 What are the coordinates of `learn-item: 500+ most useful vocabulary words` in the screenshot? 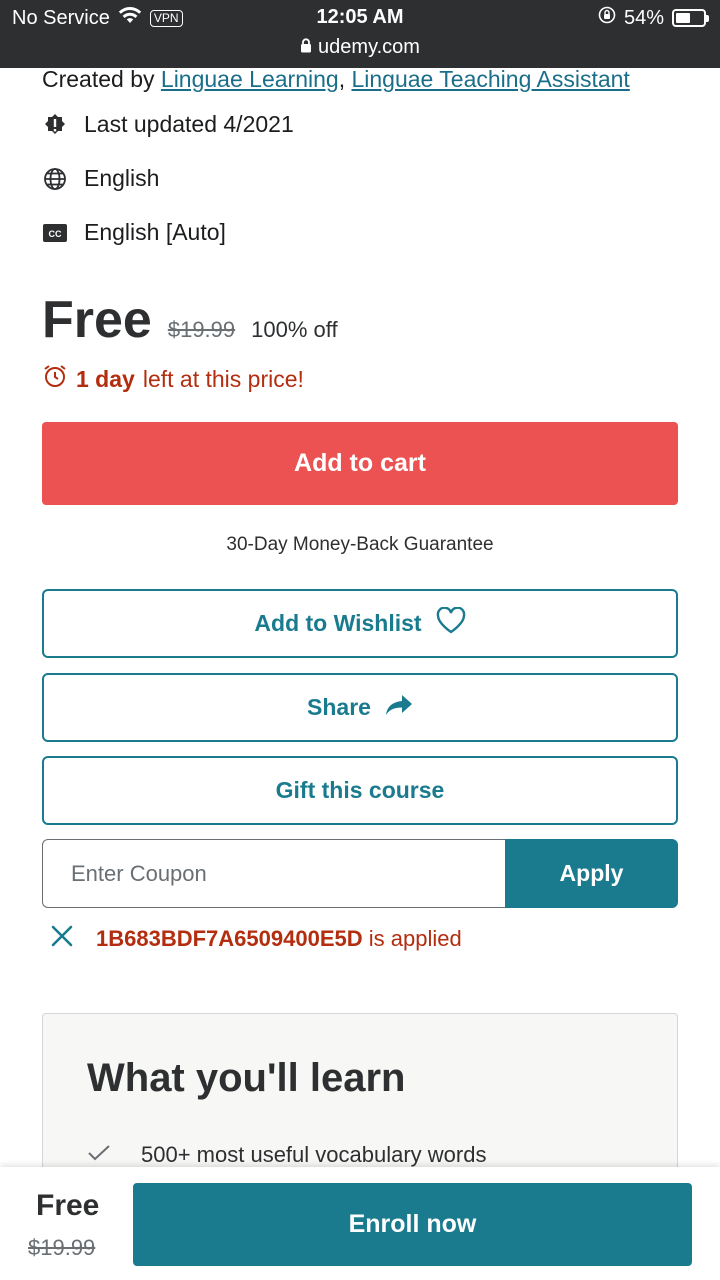 It's located at (286, 1155).